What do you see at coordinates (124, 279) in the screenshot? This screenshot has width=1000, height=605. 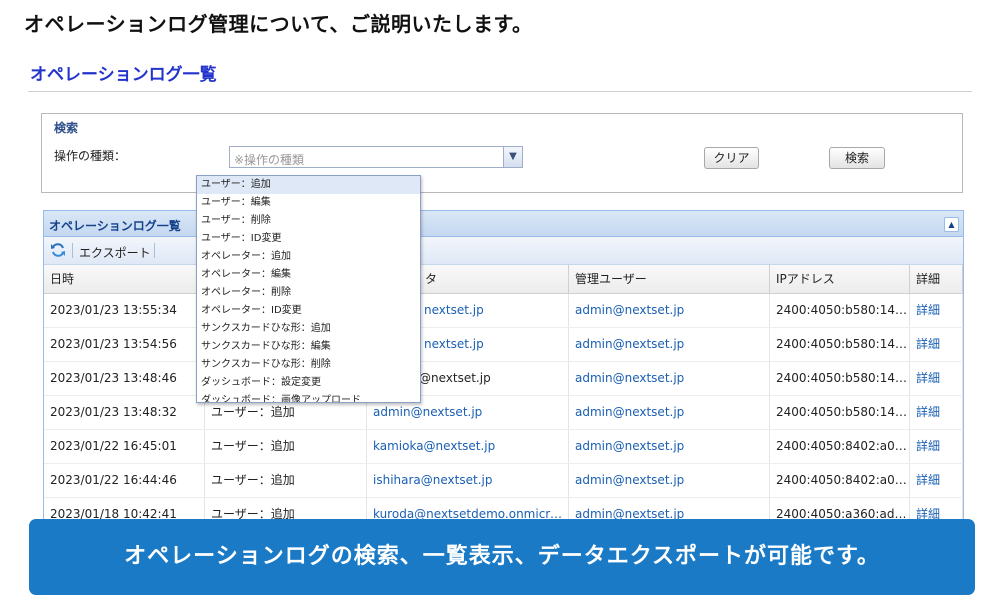 I see `column-header-datetime: 日時` at bounding box center [124, 279].